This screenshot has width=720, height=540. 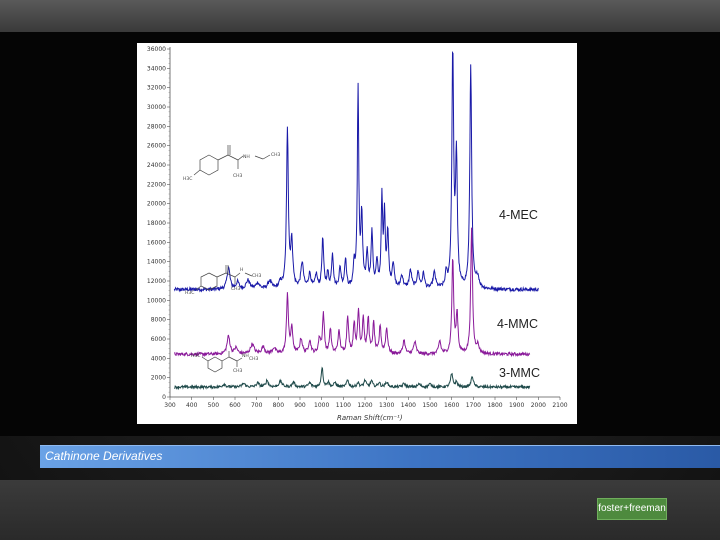 What do you see at coordinates (516, 405) in the screenshot?
I see `x-tick-label: 1900` at bounding box center [516, 405].